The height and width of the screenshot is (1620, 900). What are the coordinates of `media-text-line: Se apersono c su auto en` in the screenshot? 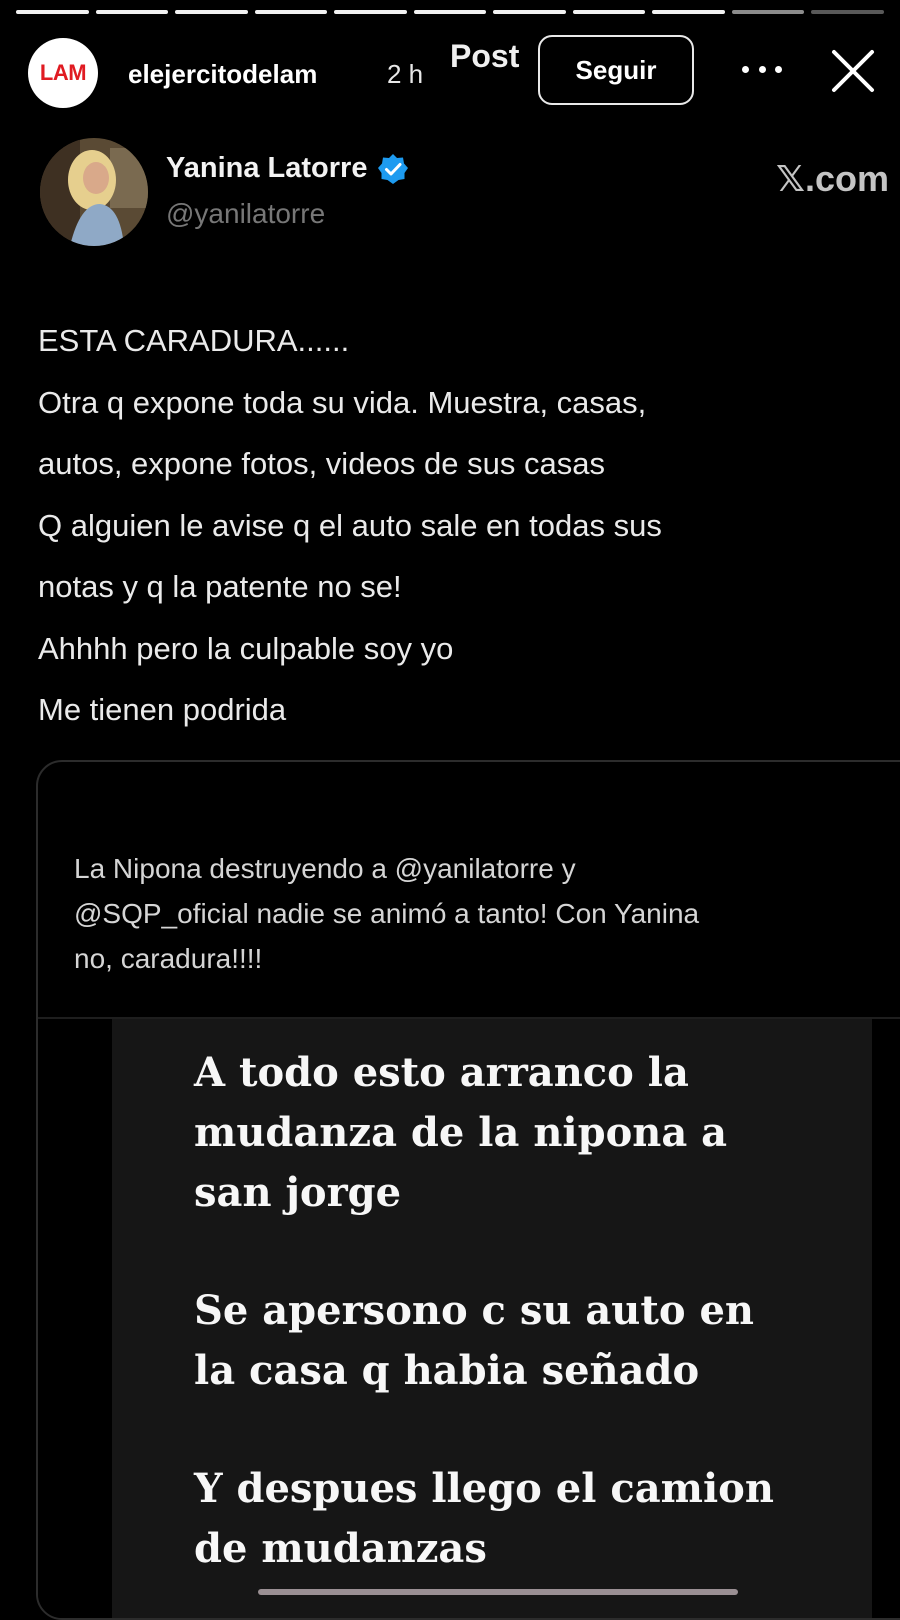 It's located at (474, 1310).